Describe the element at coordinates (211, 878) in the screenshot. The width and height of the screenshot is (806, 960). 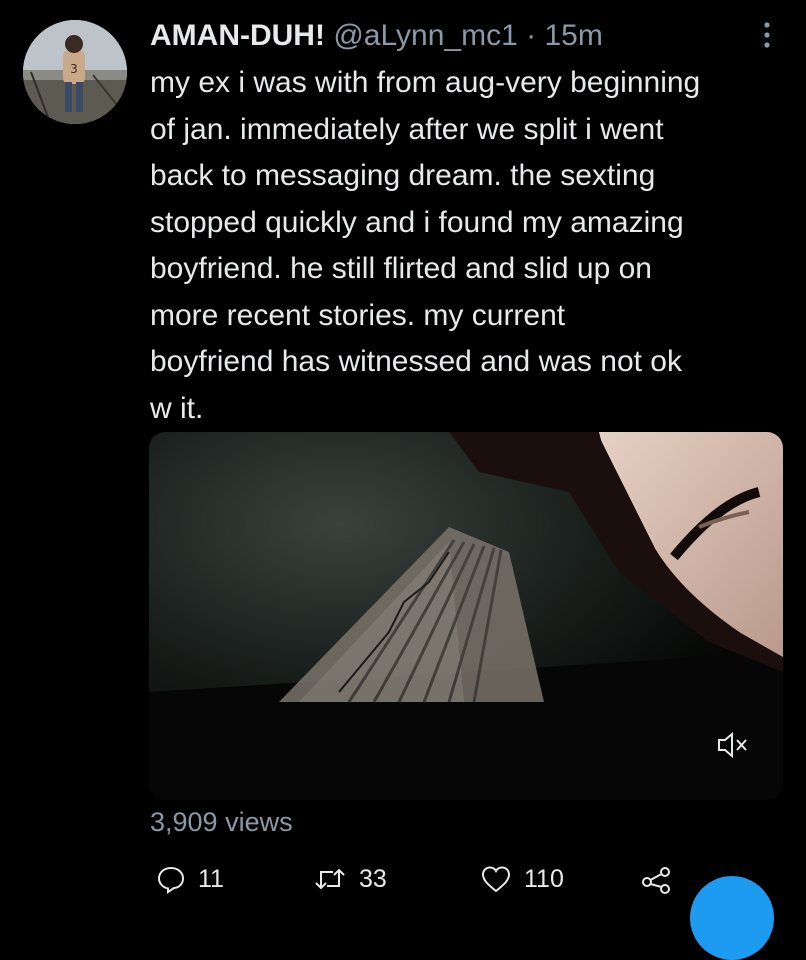
I see `reply-count: 11` at that location.